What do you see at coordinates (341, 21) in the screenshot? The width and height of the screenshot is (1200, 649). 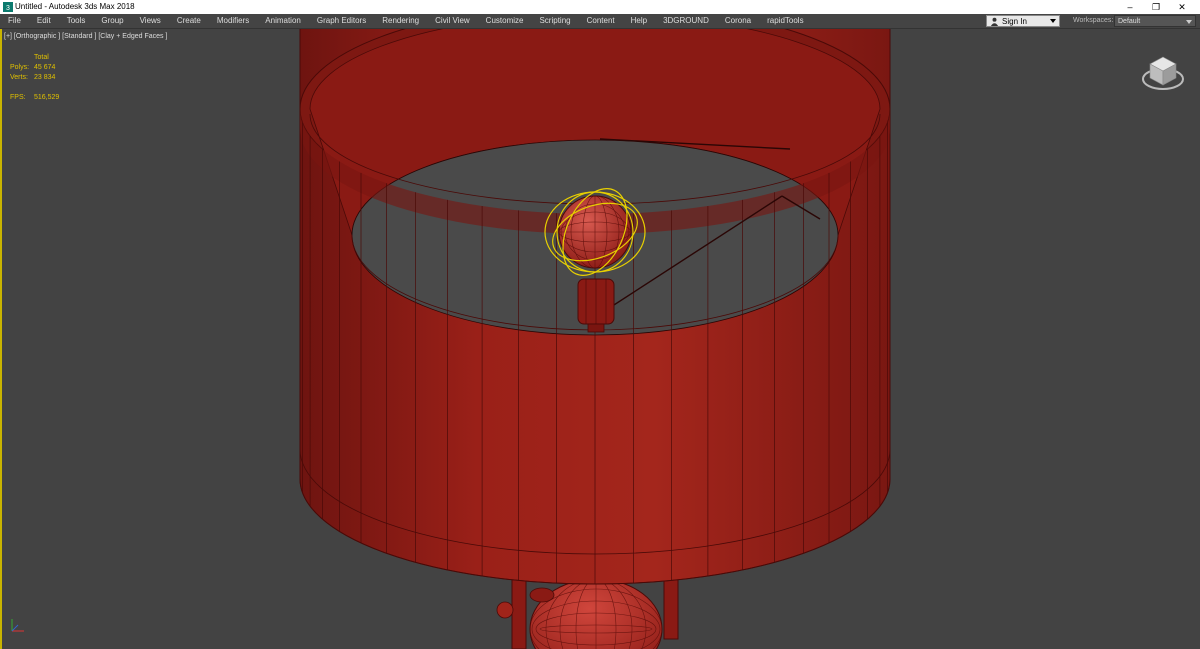 I see `menu-item-graph-editors: Graph Editors` at bounding box center [341, 21].